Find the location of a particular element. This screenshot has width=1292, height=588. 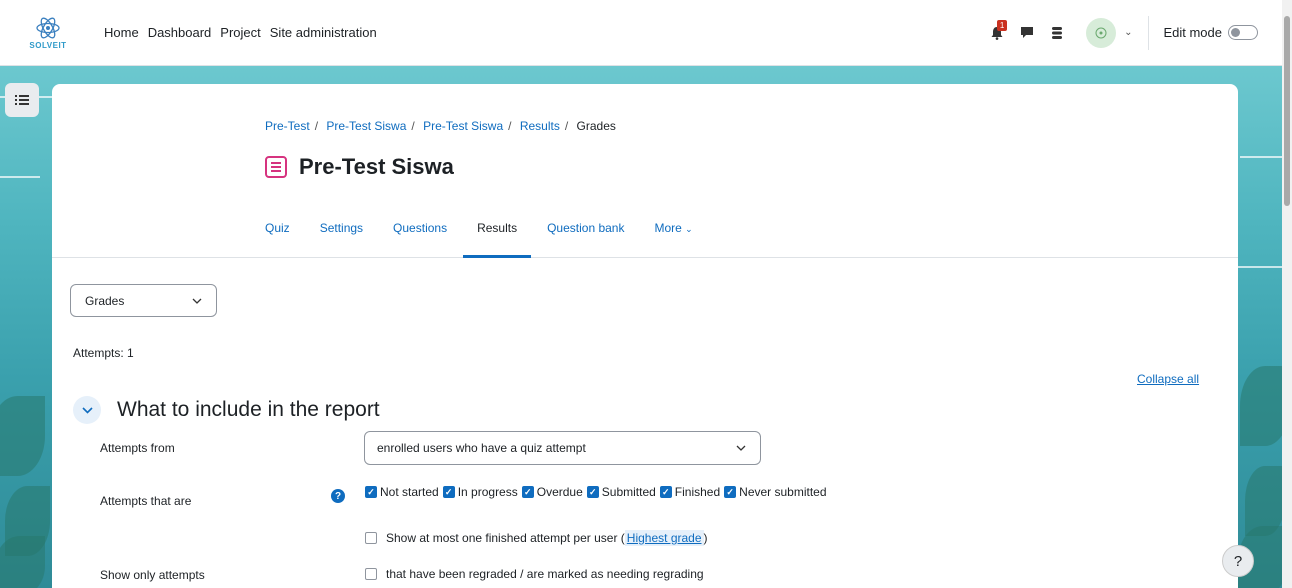

avatar is located at coordinates (1101, 32).